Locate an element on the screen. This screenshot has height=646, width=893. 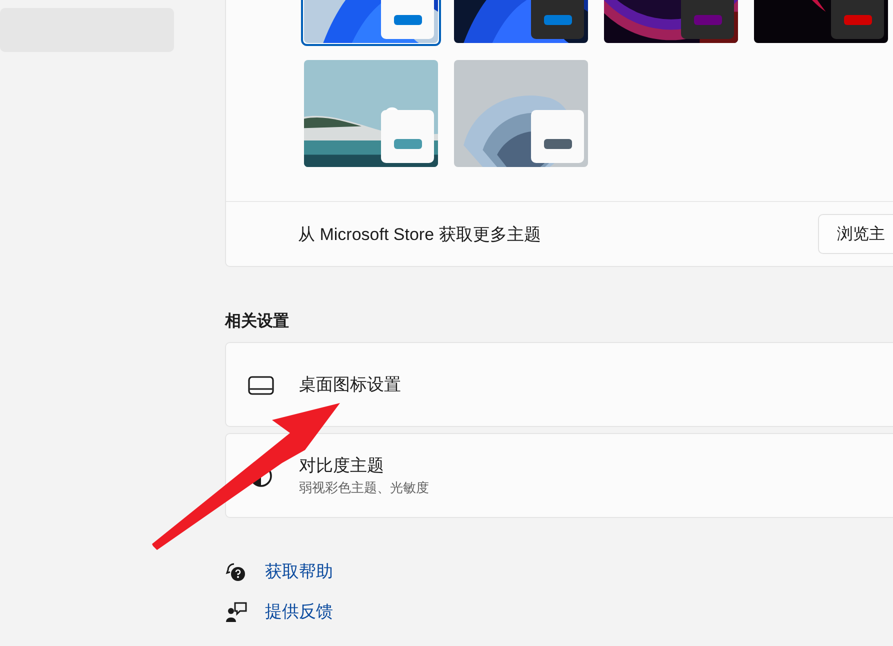
settings-card: 对比度主题 弱视彩色主题、光敏度 is located at coordinates (559, 475).